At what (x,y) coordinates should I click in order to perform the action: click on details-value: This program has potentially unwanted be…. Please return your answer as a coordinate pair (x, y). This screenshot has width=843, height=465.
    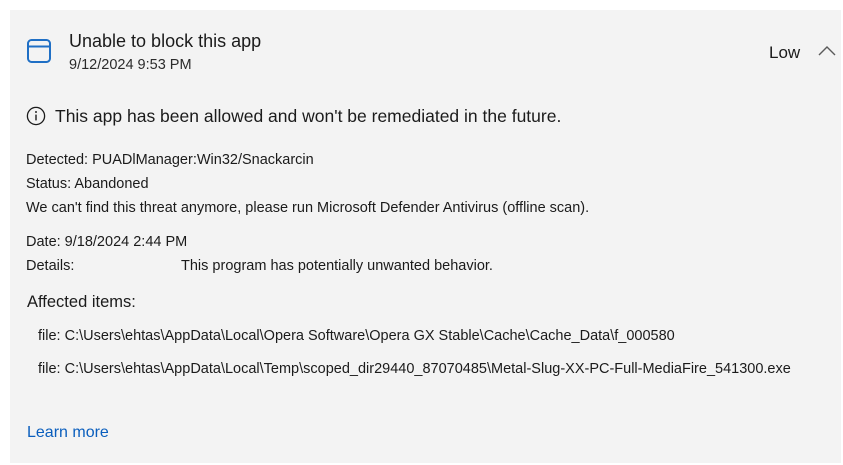
    Looking at the image, I should click on (337, 266).